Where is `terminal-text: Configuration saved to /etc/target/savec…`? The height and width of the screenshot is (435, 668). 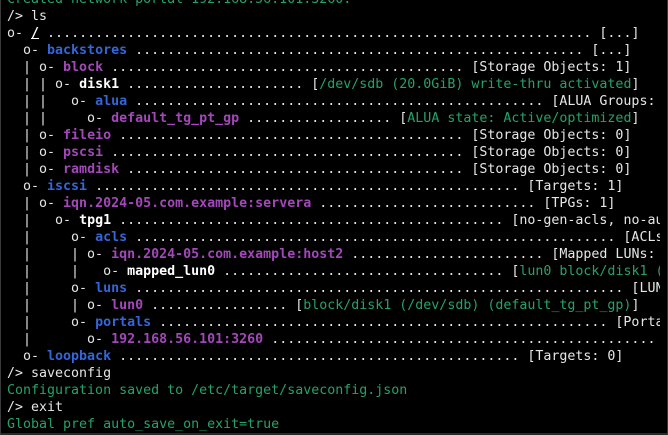
terminal-text: Configuration saved to /etc/target/savec… is located at coordinates (207, 390).